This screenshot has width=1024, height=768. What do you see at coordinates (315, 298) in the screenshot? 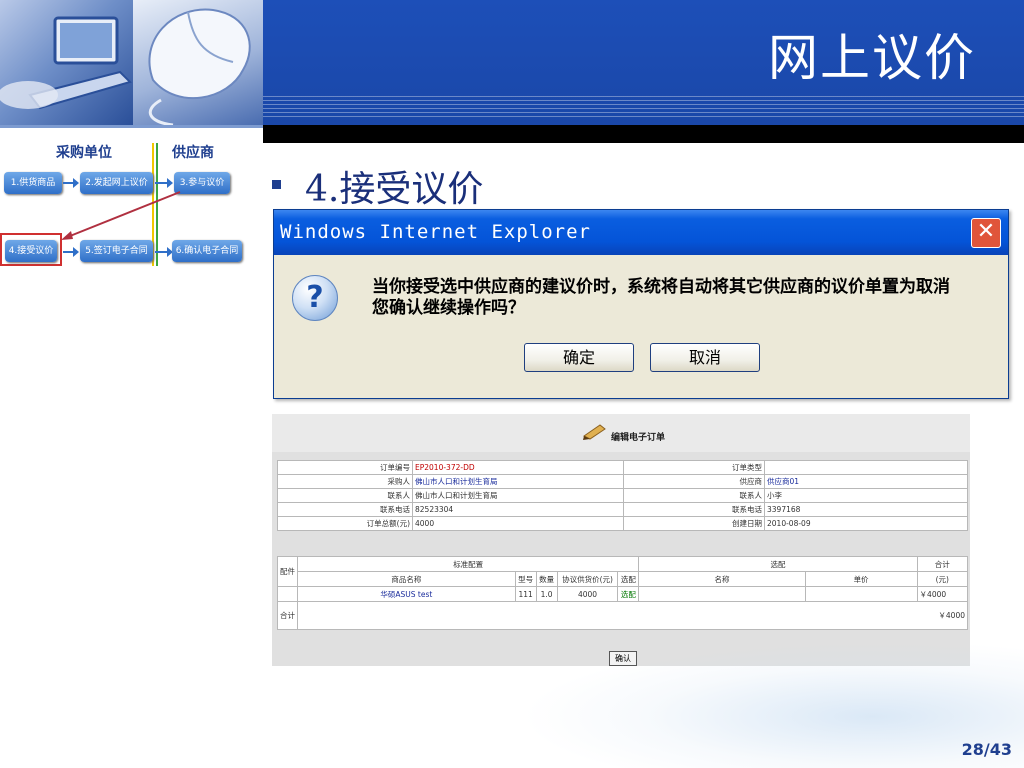
I see `question-icon: ?` at bounding box center [315, 298].